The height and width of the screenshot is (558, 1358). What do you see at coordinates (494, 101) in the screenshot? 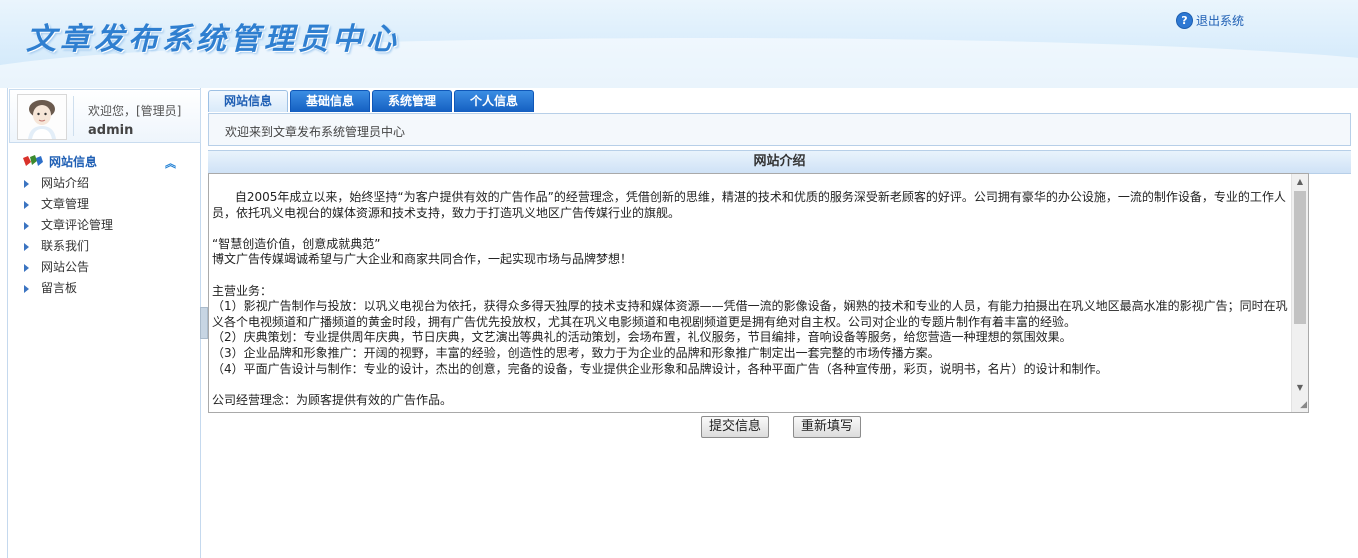
I see `tab-personal-info: 个人信息` at bounding box center [494, 101].